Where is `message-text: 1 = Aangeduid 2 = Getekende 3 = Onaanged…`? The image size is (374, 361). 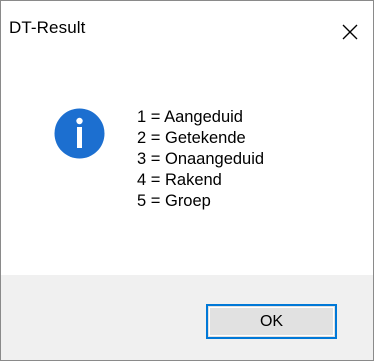
message-text: 1 = Aangeduid 2 = Getekende 3 = Onaanged… is located at coordinates (200, 159).